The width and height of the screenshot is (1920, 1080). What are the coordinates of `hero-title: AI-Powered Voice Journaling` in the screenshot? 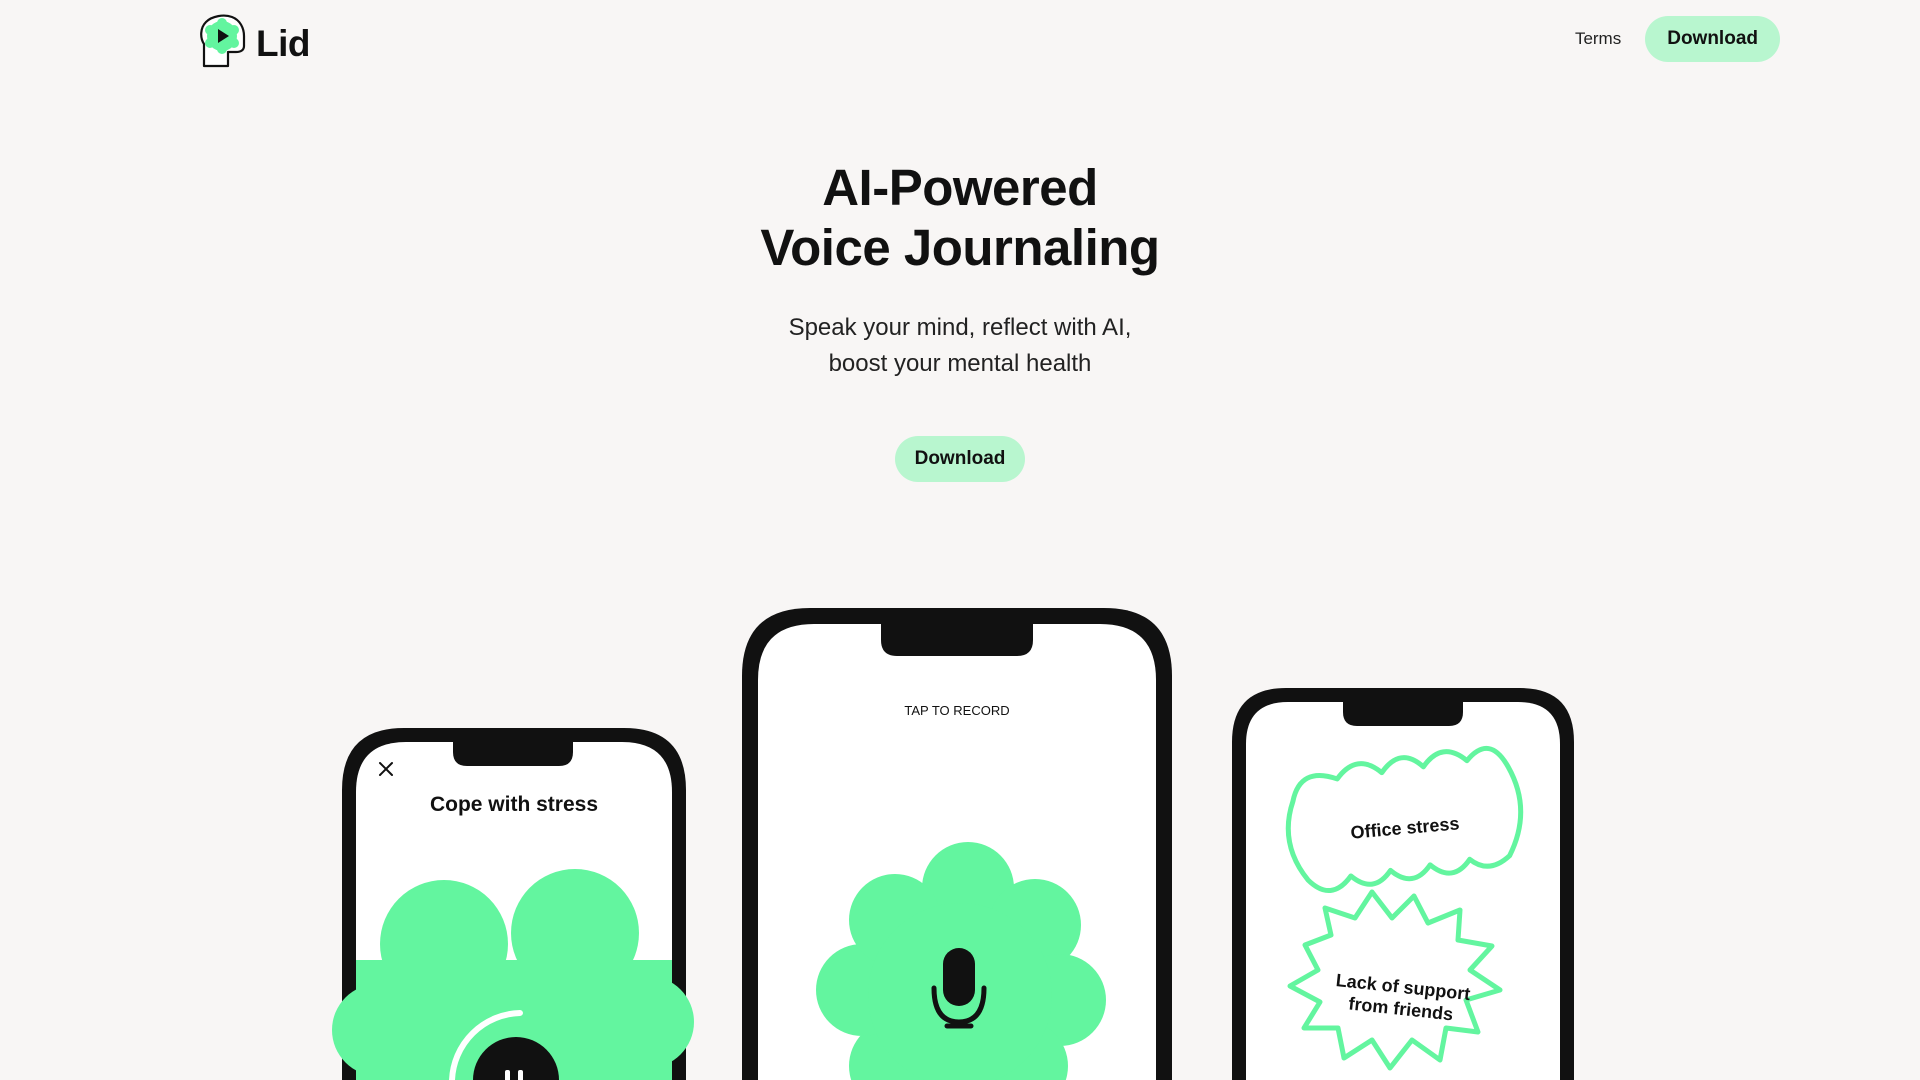 It's located at (960, 218).